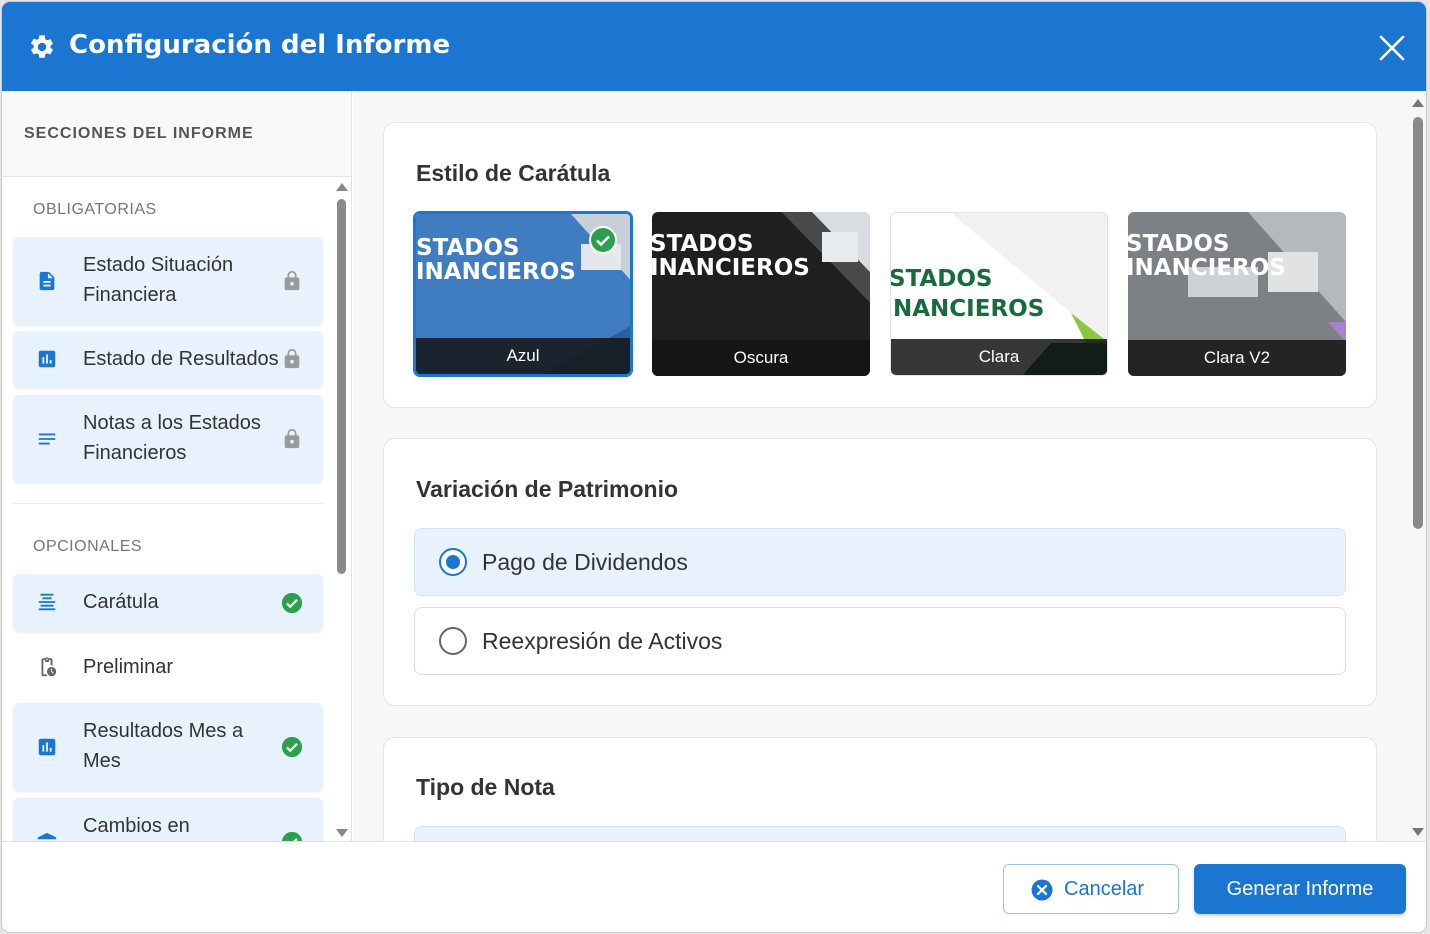  I want to click on sidebar-item-estado-resultados: Estado de Resultados, so click(168, 359).